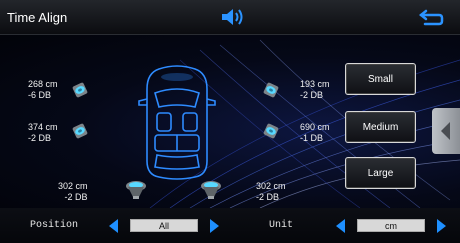  I want to click on car-top-view-icon, so click(177, 122).